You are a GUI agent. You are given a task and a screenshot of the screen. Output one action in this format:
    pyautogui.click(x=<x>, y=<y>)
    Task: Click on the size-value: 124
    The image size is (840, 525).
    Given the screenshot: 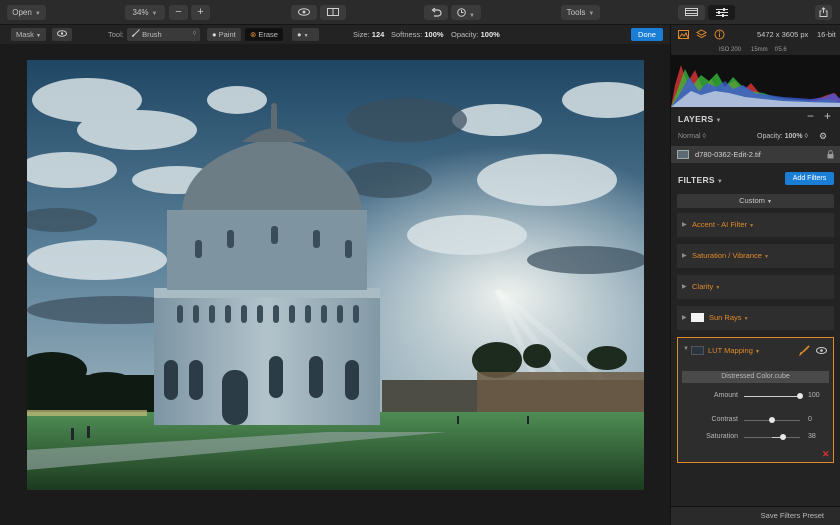 What is the action you would take?
    pyautogui.click(x=378, y=34)
    